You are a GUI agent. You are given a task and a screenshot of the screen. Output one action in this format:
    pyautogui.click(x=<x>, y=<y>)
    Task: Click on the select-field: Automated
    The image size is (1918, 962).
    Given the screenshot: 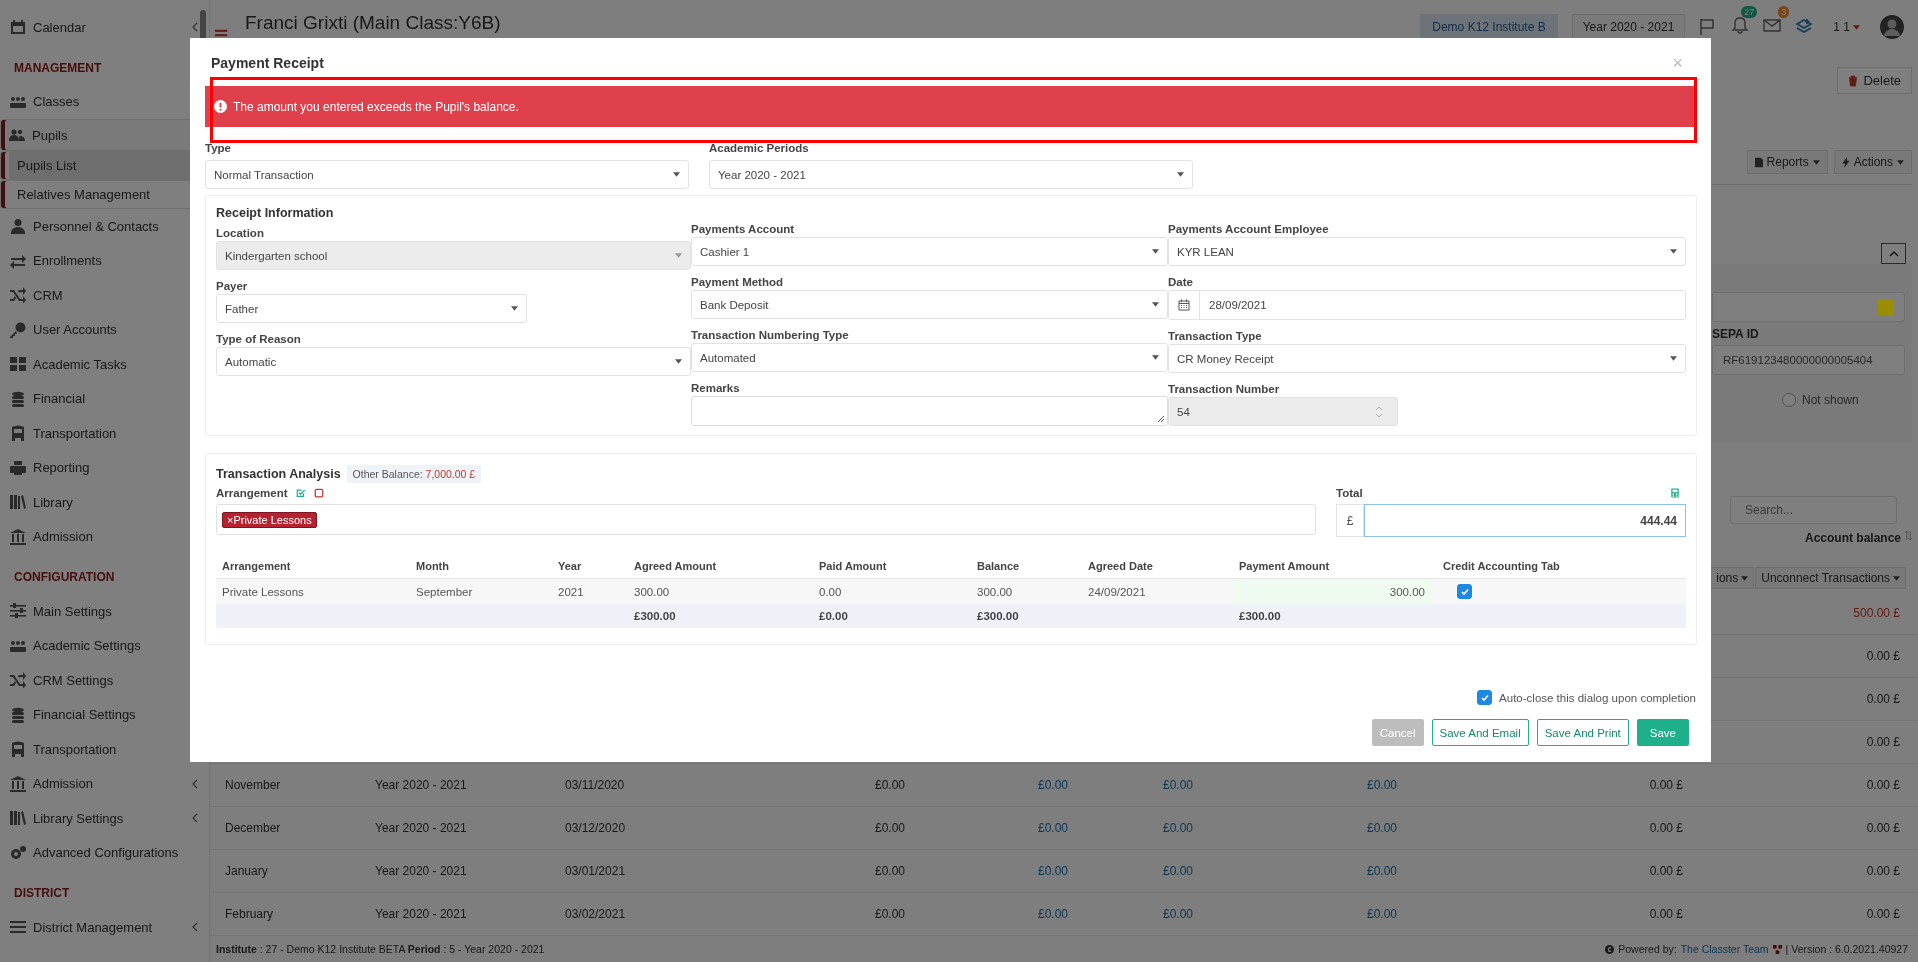 What is the action you would take?
    pyautogui.click(x=929, y=357)
    